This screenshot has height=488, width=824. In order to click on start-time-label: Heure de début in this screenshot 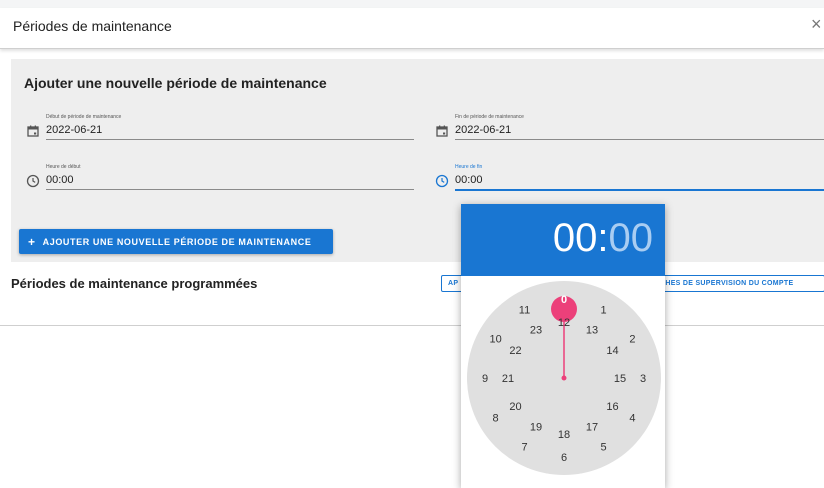, I will do `click(63, 167)`.